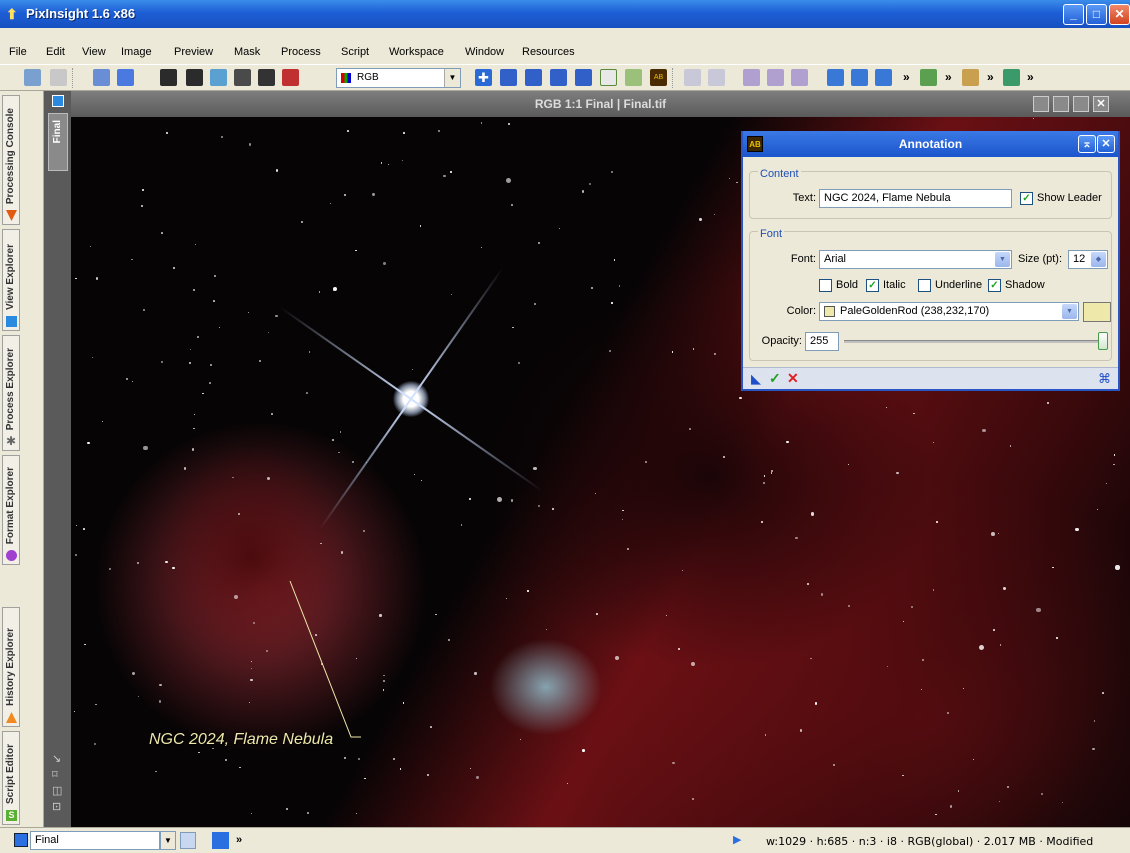 The height and width of the screenshot is (853, 1130). I want to click on preview-edit-icon, so click(633, 77).